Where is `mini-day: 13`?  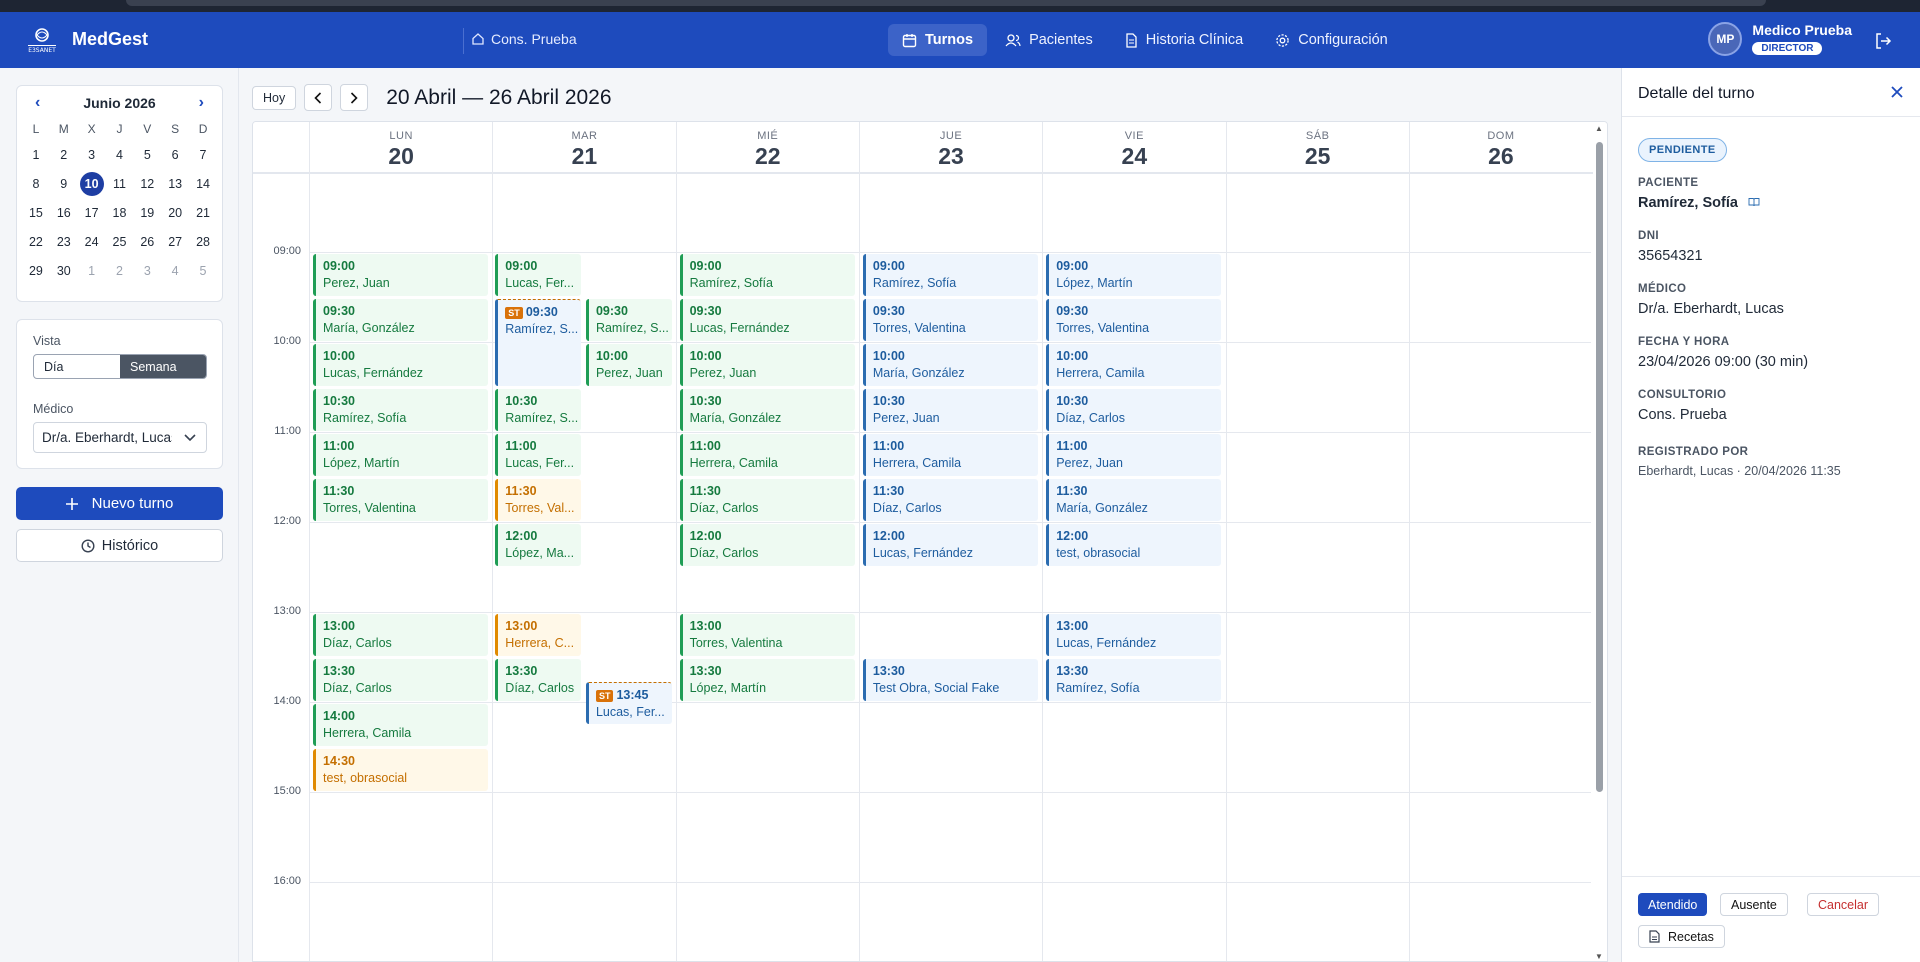
mini-day: 13 is located at coordinates (175, 183).